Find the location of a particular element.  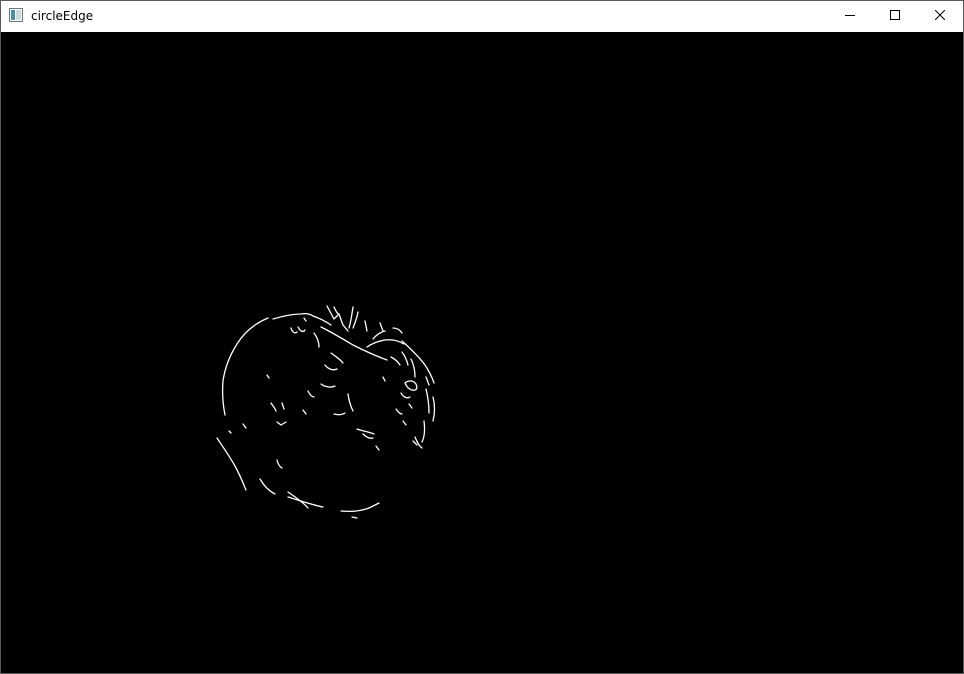

title-bar: circleEdge is located at coordinates (482, 16).